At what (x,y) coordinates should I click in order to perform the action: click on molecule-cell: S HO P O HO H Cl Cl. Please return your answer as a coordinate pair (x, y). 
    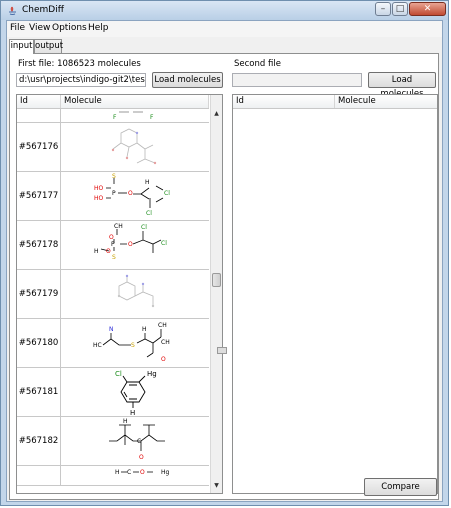
    Looking at the image, I should click on (135, 196).